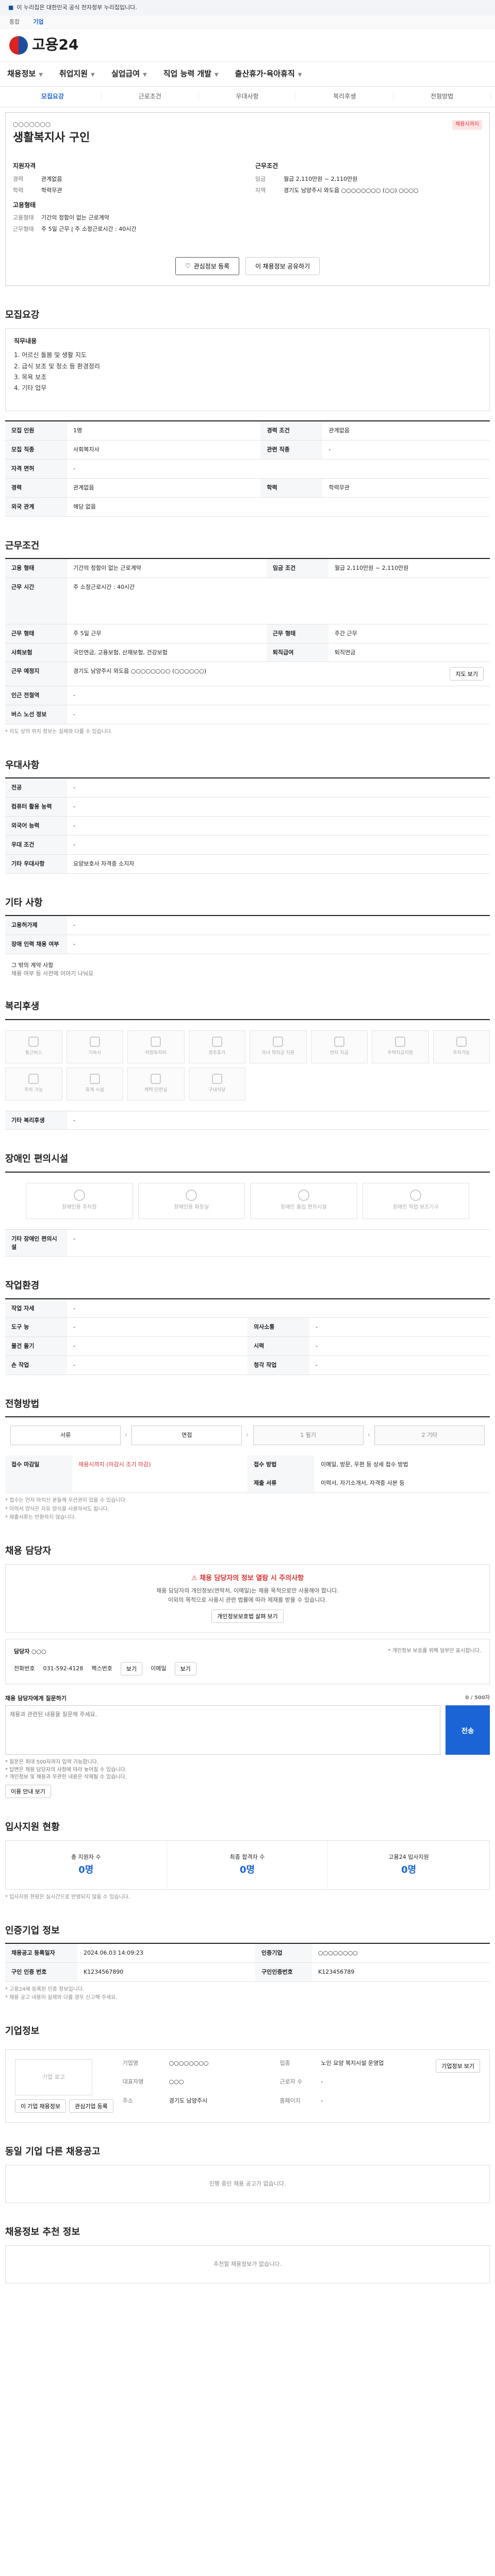 The height and width of the screenshot is (2576, 495). What do you see at coordinates (303, 1195) in the screenshot?
I see `door-icon` at bounding box center [303, 1195].